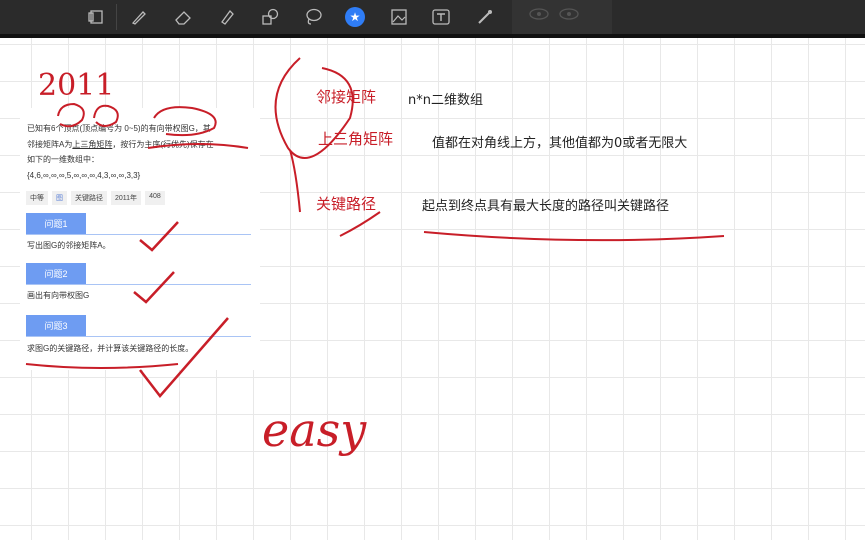 This screenshot has width=865, height=540. I want to click on laser-icon, so click(485, 17).